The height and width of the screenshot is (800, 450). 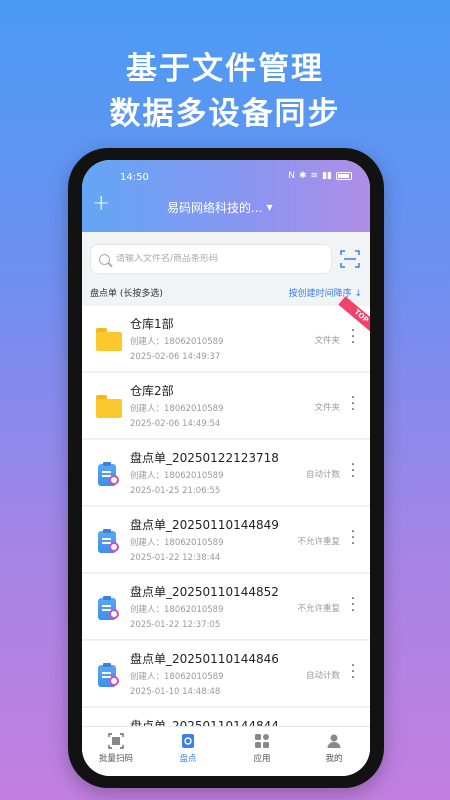 I want to click on search-icon, so click(x=104, y=259).